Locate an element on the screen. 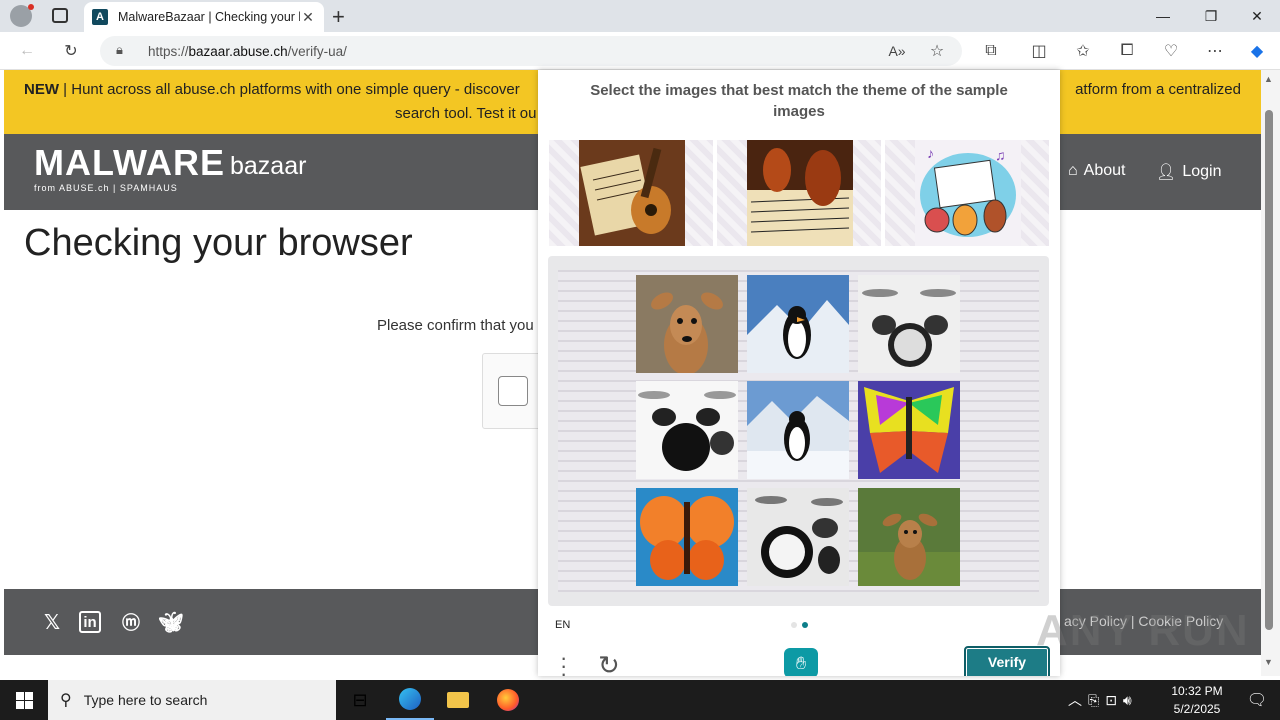 This screenshot has height=720, width=1280. nav-login-link: 👤︎ Login is located at coordinates (1188, 172).